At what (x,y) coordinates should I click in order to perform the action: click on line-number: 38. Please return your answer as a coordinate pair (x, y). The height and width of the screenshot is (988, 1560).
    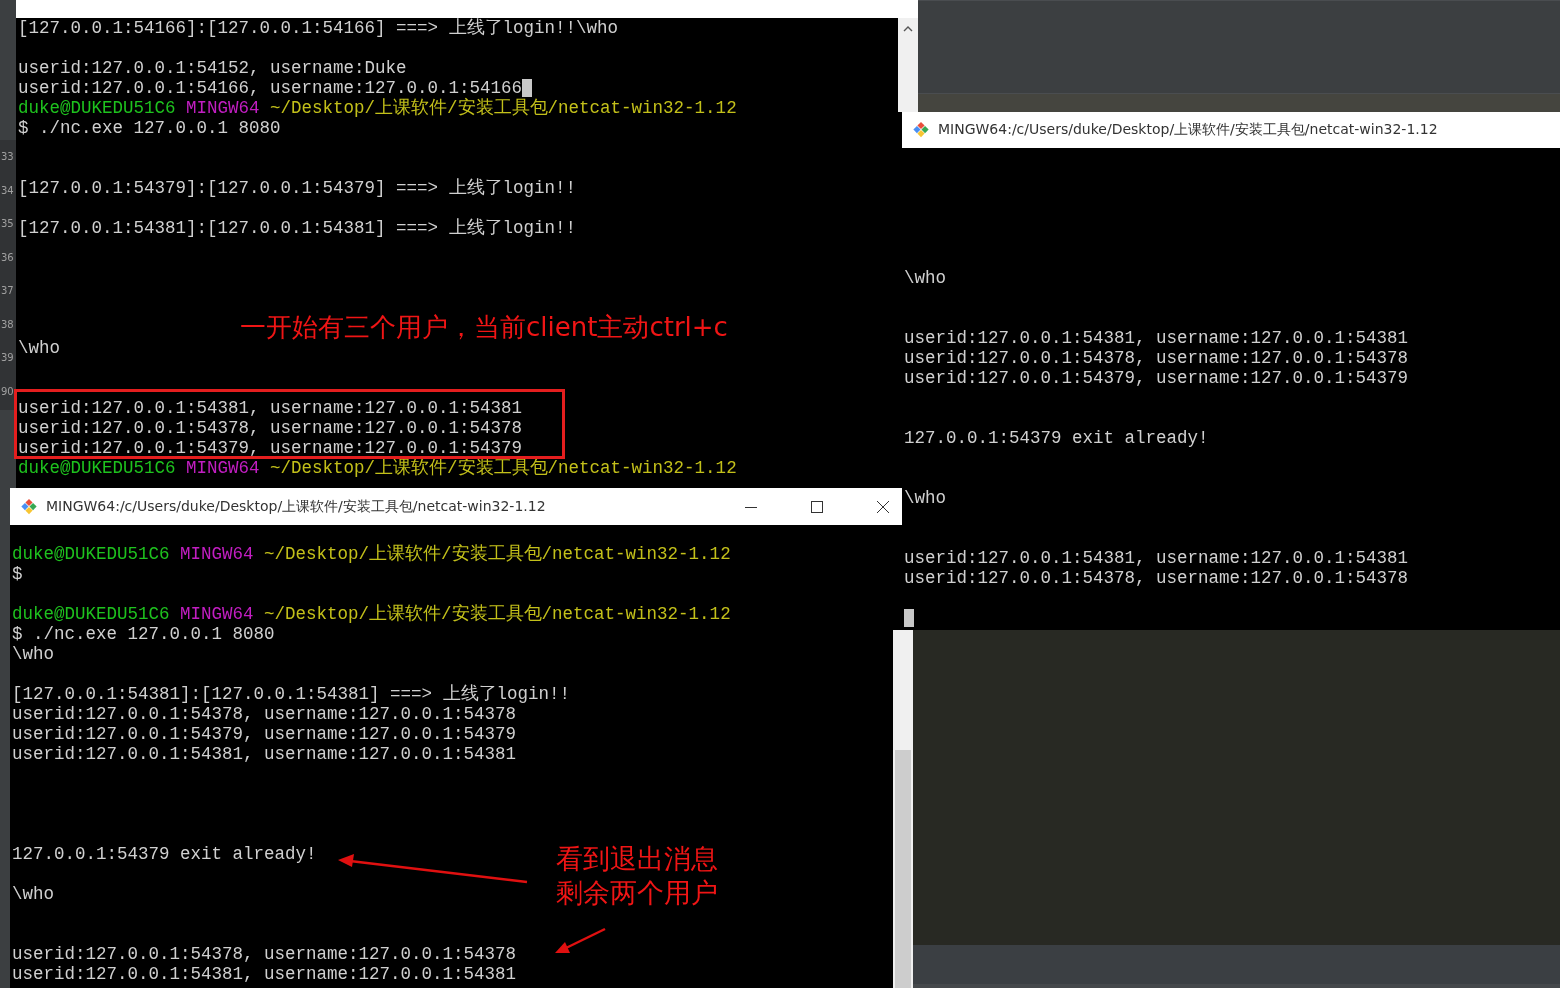
    Looking at the image, I should click on (8, 324).